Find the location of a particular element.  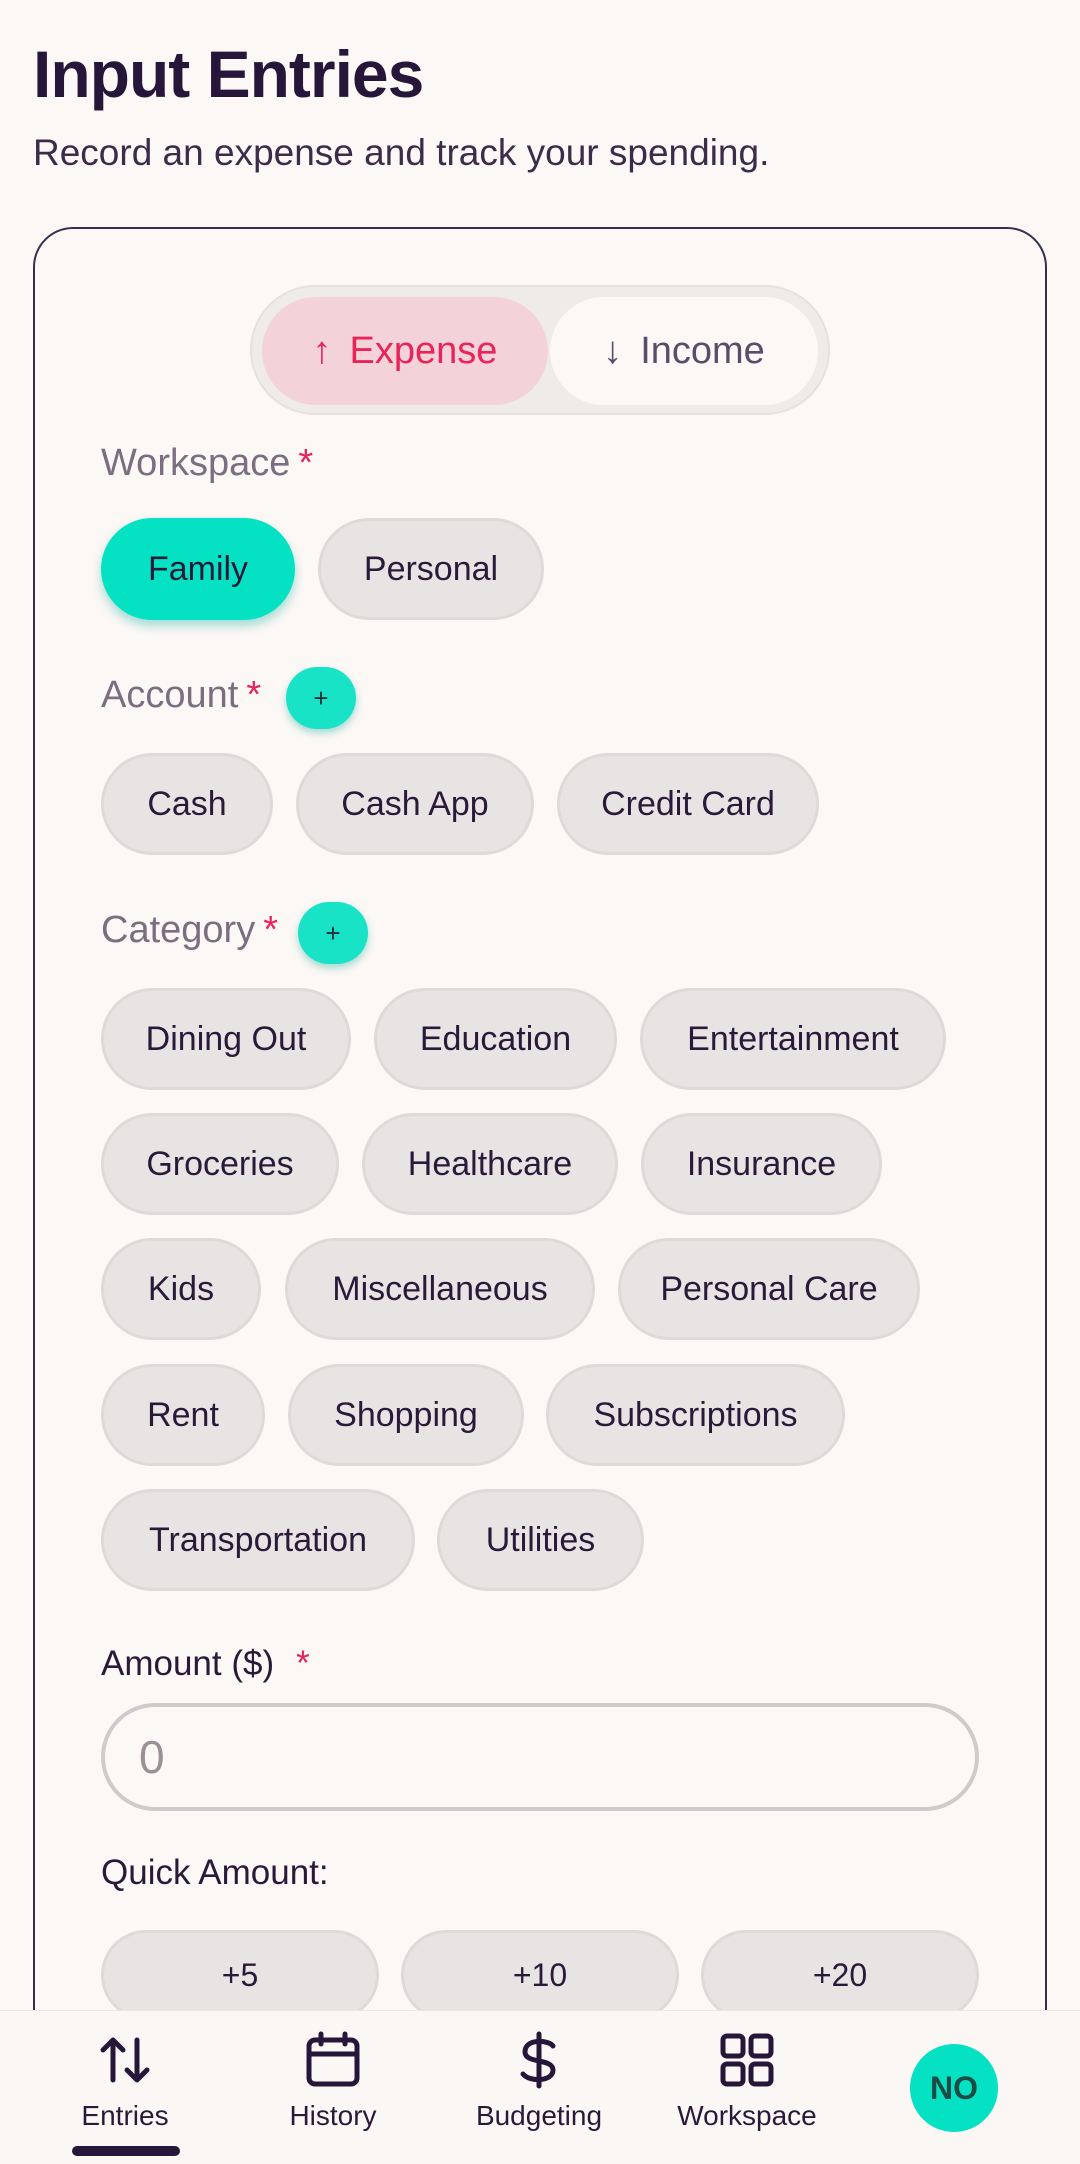

sort-arrows-icon is located at coordinates (125, 2060).